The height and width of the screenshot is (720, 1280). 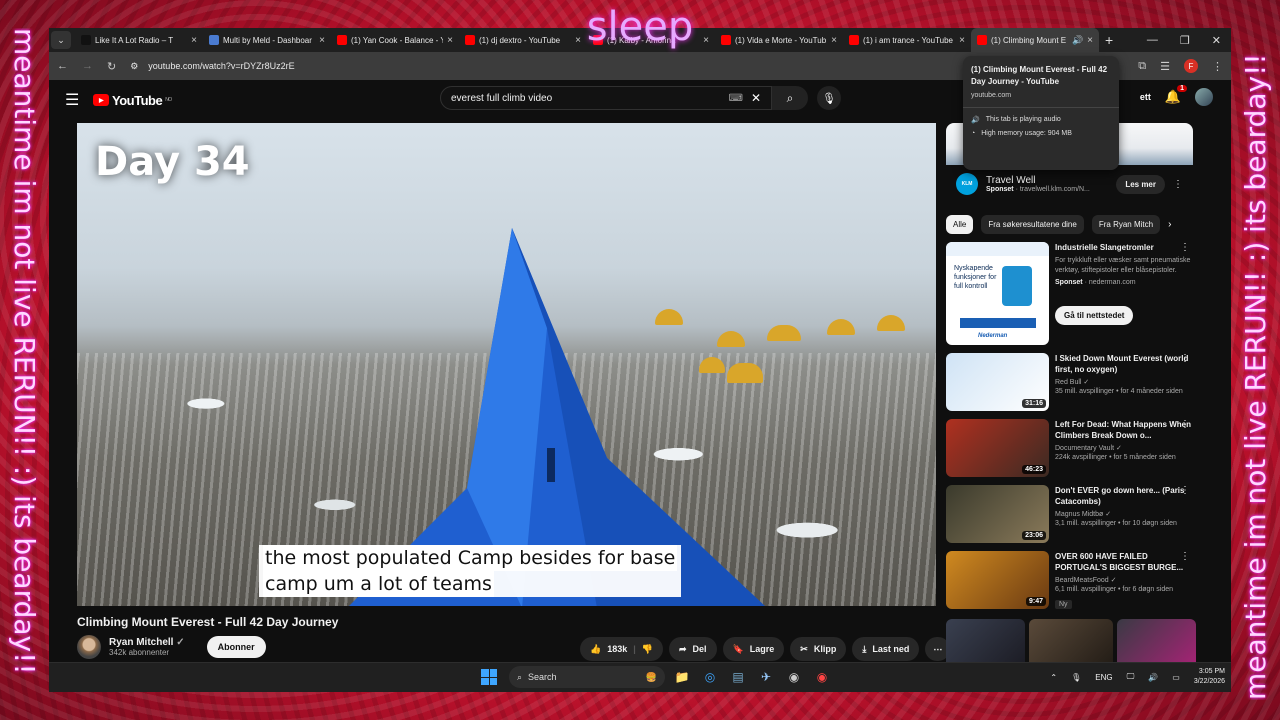 I want to click on browser-menu-icon: ⋮, so click(x=1217, y=66).